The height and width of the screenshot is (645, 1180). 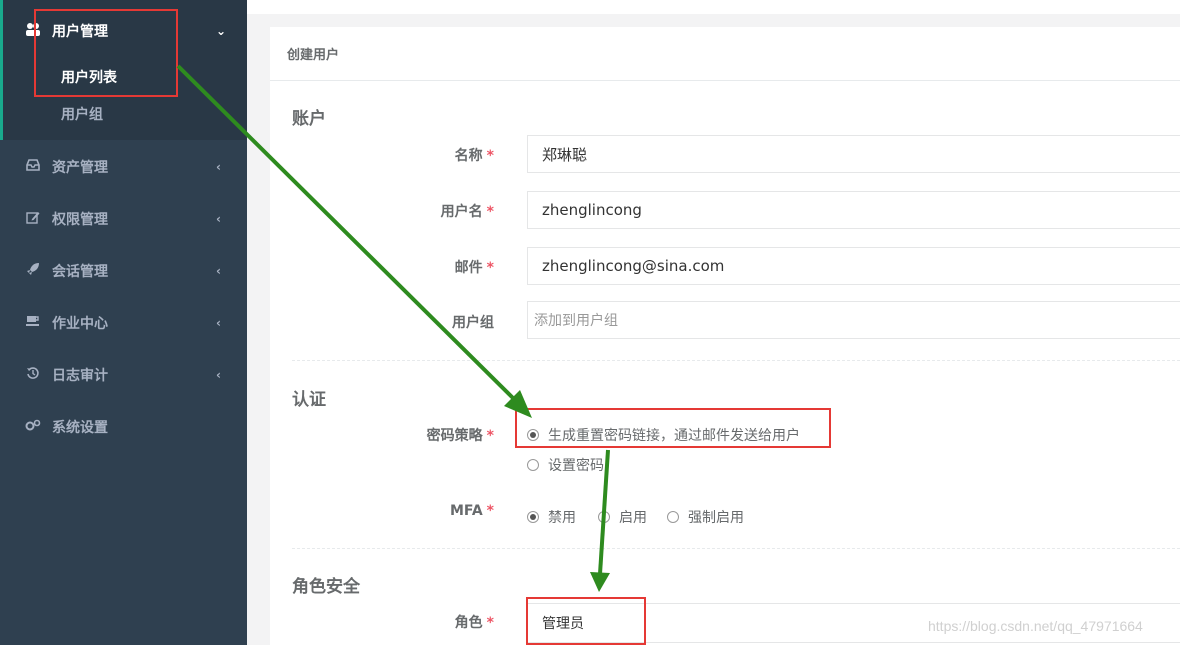 I want to click on annotation-arrow-to-role, so click(x=604, y=512).